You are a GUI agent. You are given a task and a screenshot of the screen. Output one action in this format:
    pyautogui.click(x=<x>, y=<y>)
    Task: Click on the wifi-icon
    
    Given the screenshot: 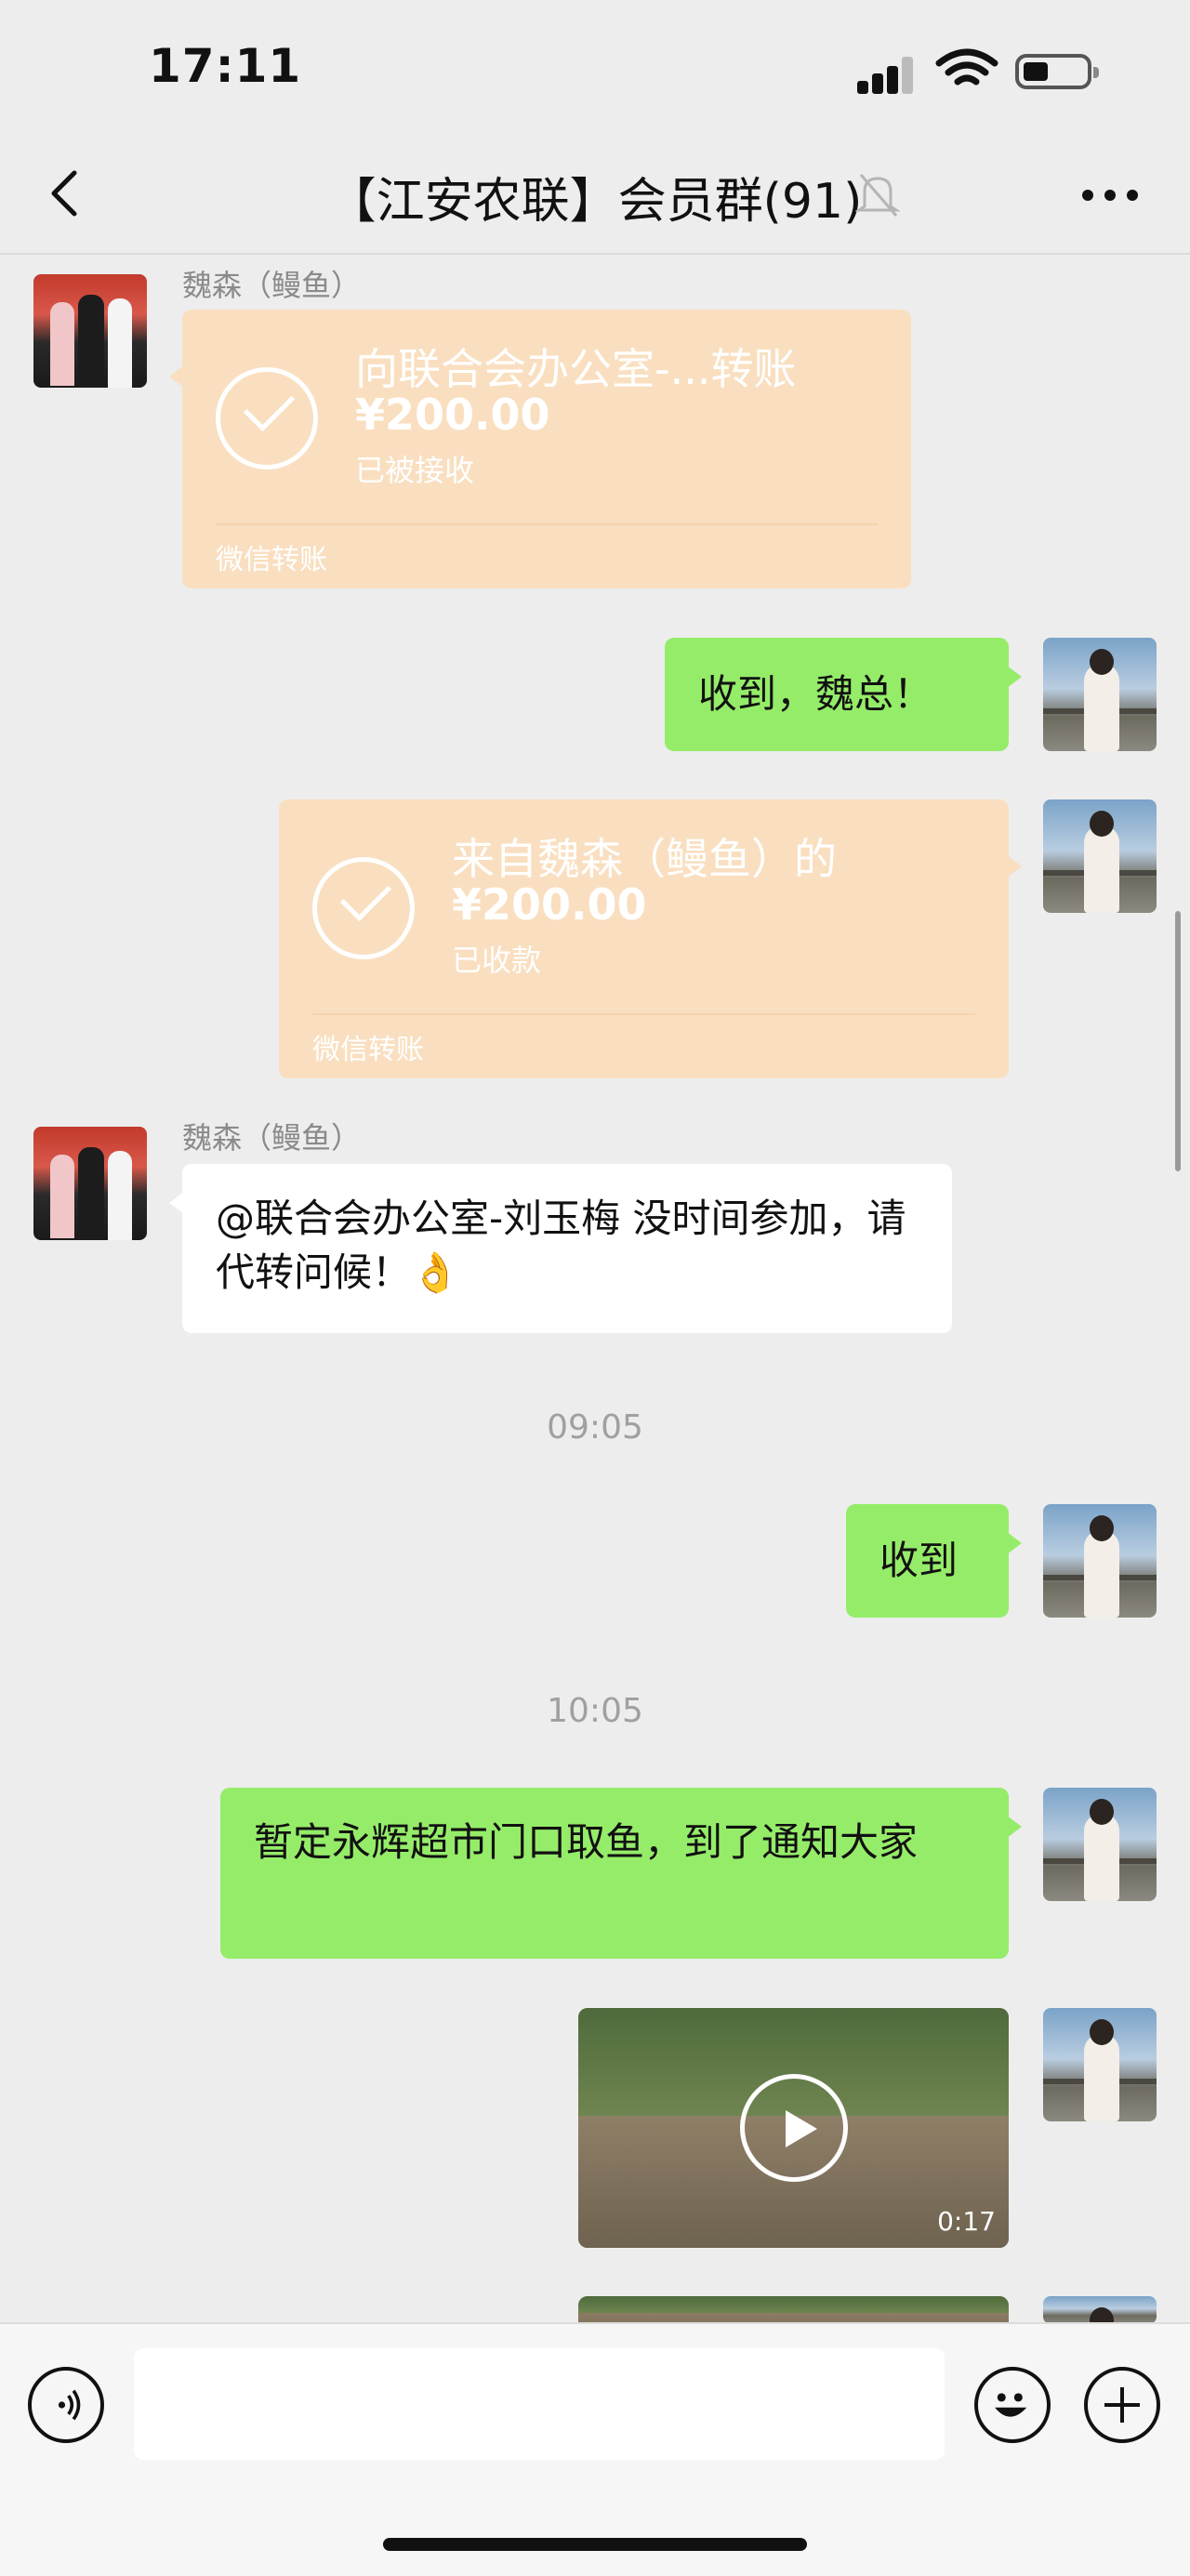 What is the action you would take?
    pyautogui.click(x=966, y=67)
    